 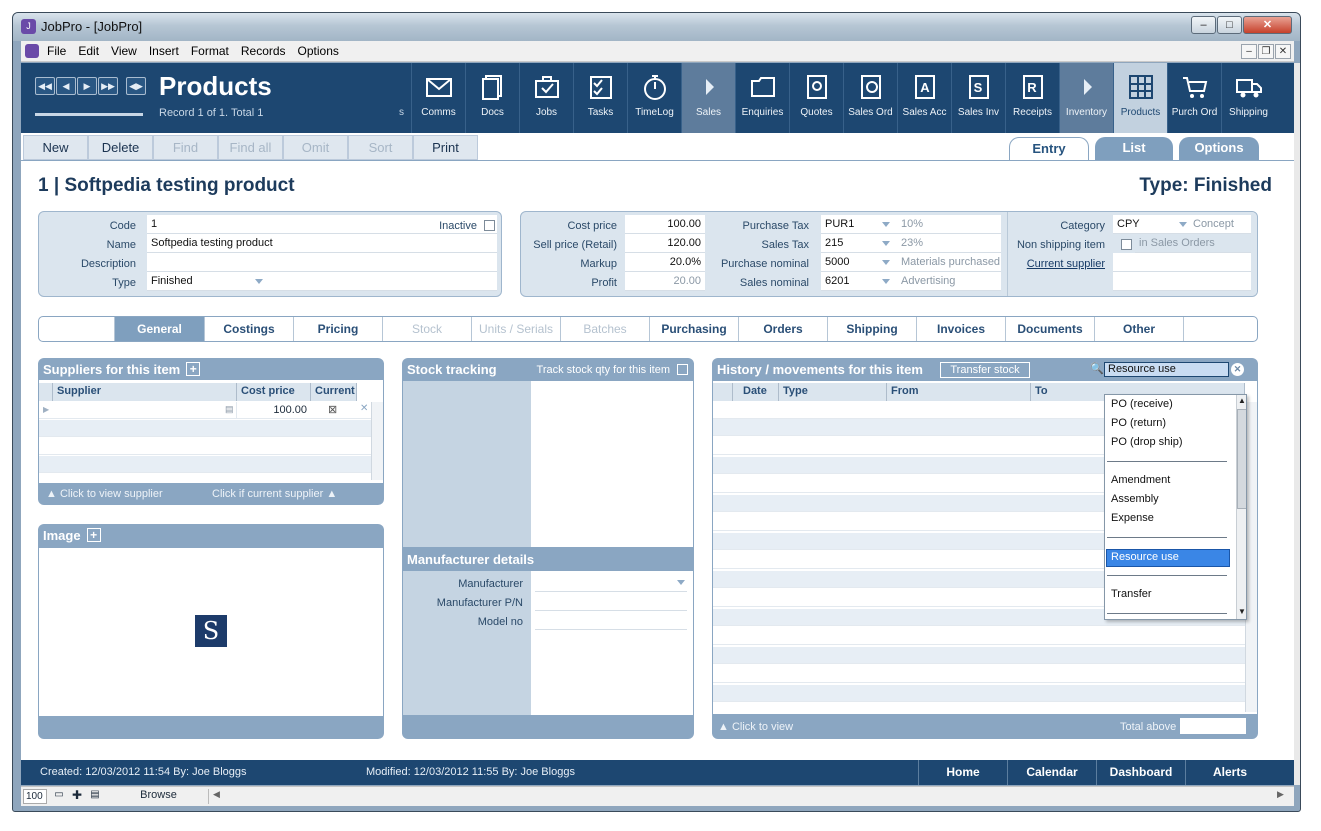 What do you see at coordinates (210, 49) in the screenshot?
I see `menu-format: Format` at bounding box center [210, 49].